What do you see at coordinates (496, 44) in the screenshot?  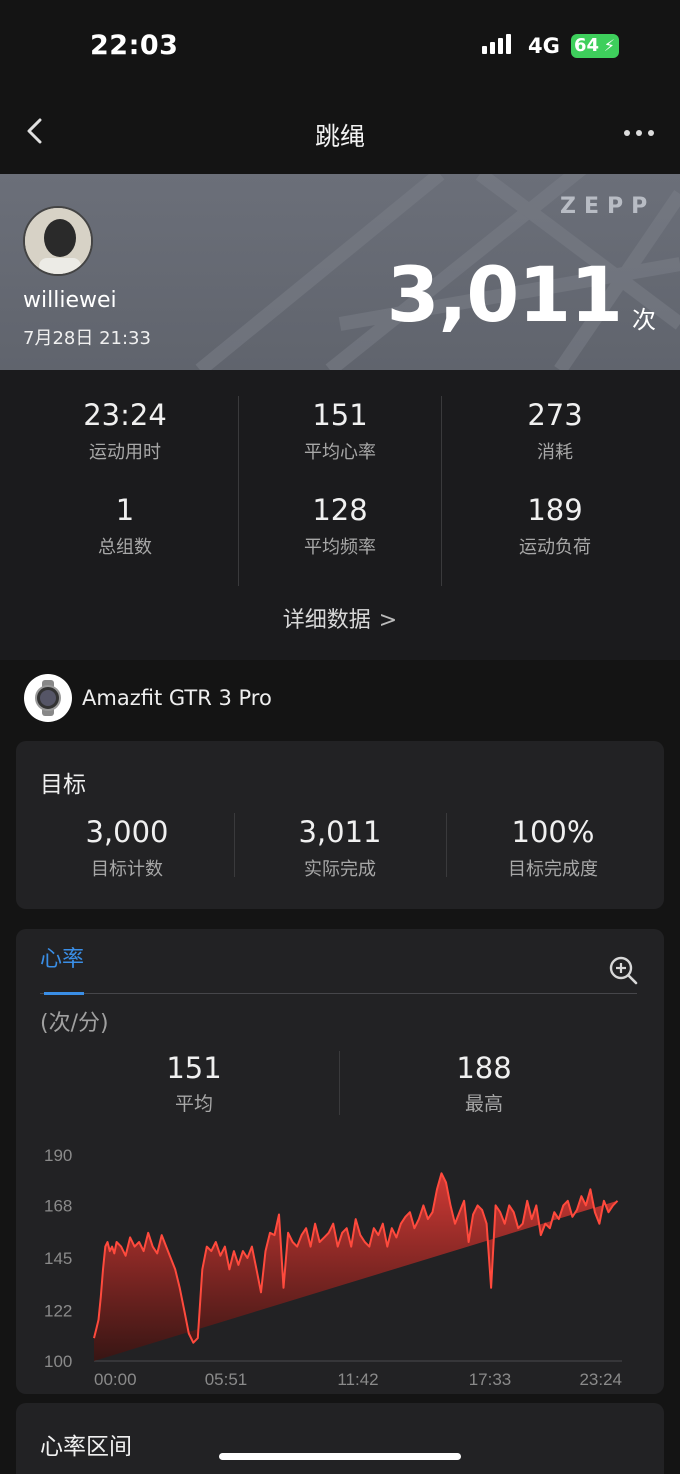 I see `signal-icon` at bounding box center [496, 44].